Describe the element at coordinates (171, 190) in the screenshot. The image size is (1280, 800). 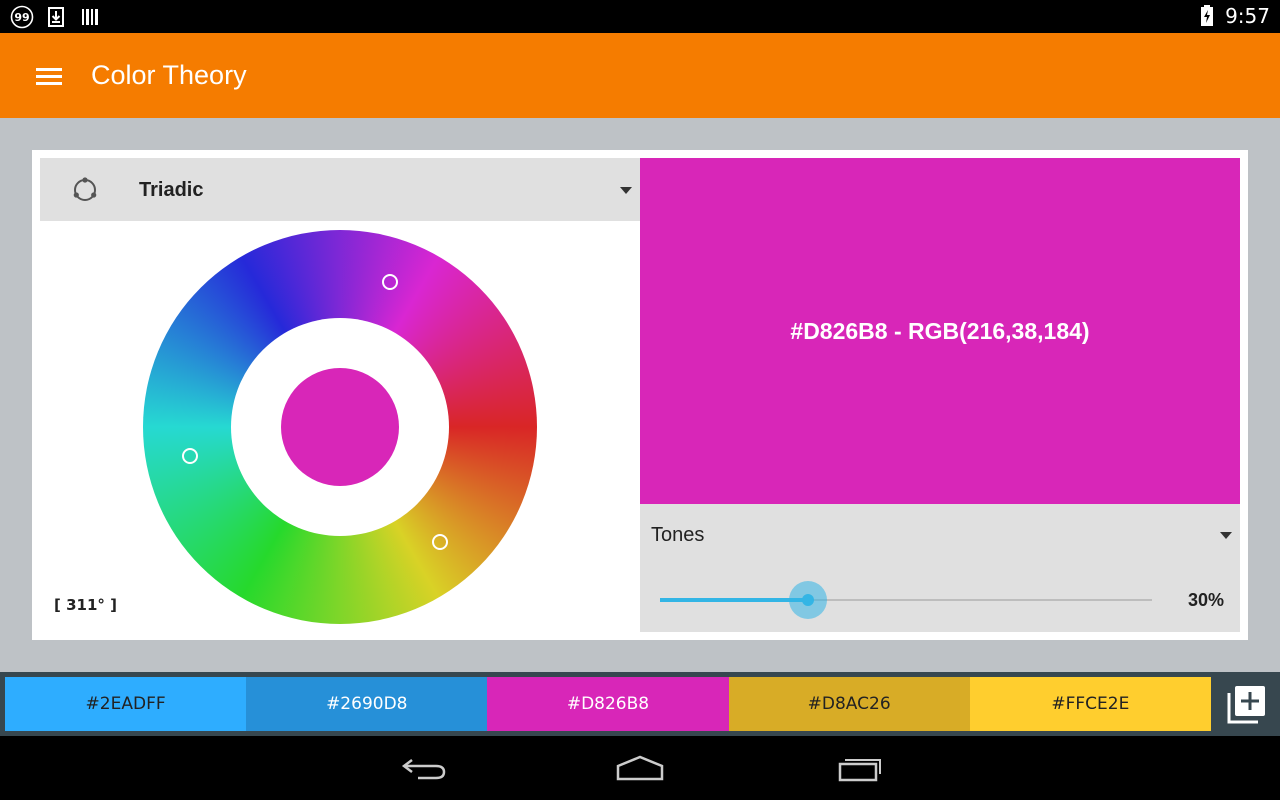
I see `scheme-label: Triadic` at that location.